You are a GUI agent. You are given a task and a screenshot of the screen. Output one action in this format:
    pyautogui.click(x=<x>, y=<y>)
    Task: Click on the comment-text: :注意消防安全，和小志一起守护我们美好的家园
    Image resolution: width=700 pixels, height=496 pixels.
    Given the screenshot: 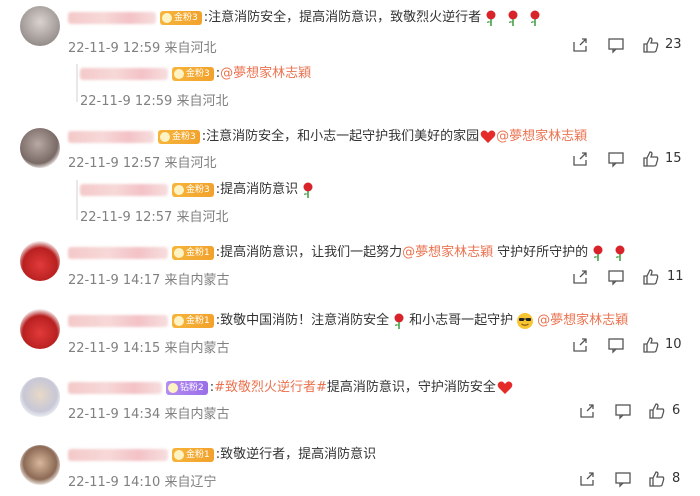 What is the action you would take?
    pyautogui.click(x=340, y=136)
    